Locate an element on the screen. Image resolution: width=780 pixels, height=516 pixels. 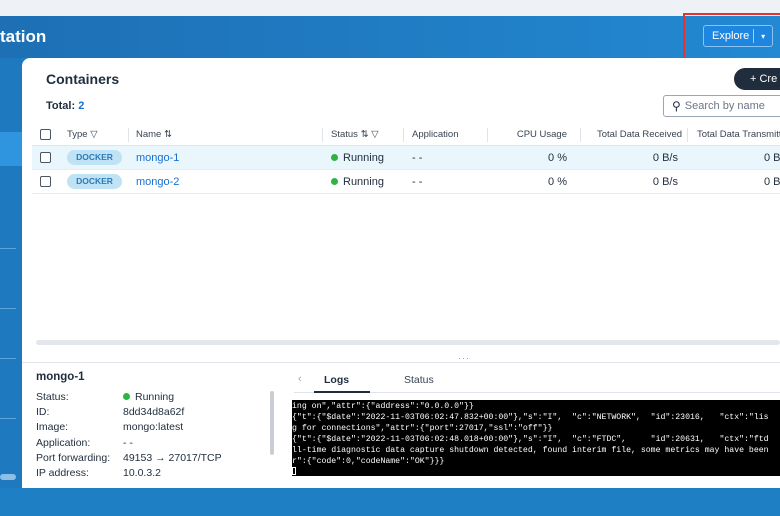
sidebar-scrollbar is located at coordinates (8, 477).